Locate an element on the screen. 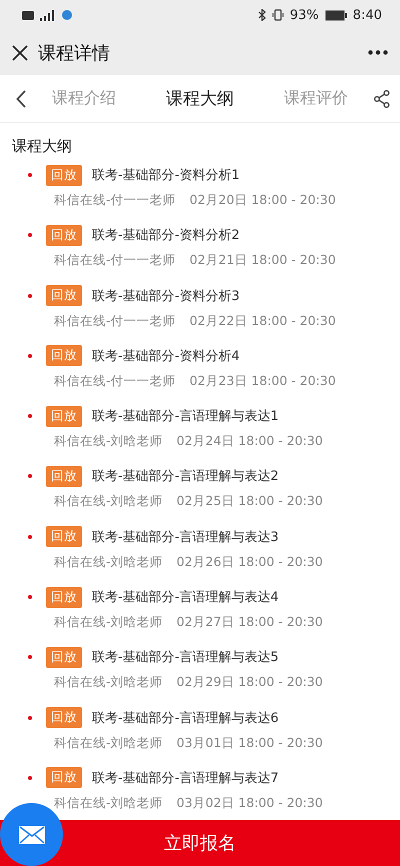 The image size is (400, 866). lesson-title: 联考-基础部分-资料分析1 is located at coordinates (166, 175).